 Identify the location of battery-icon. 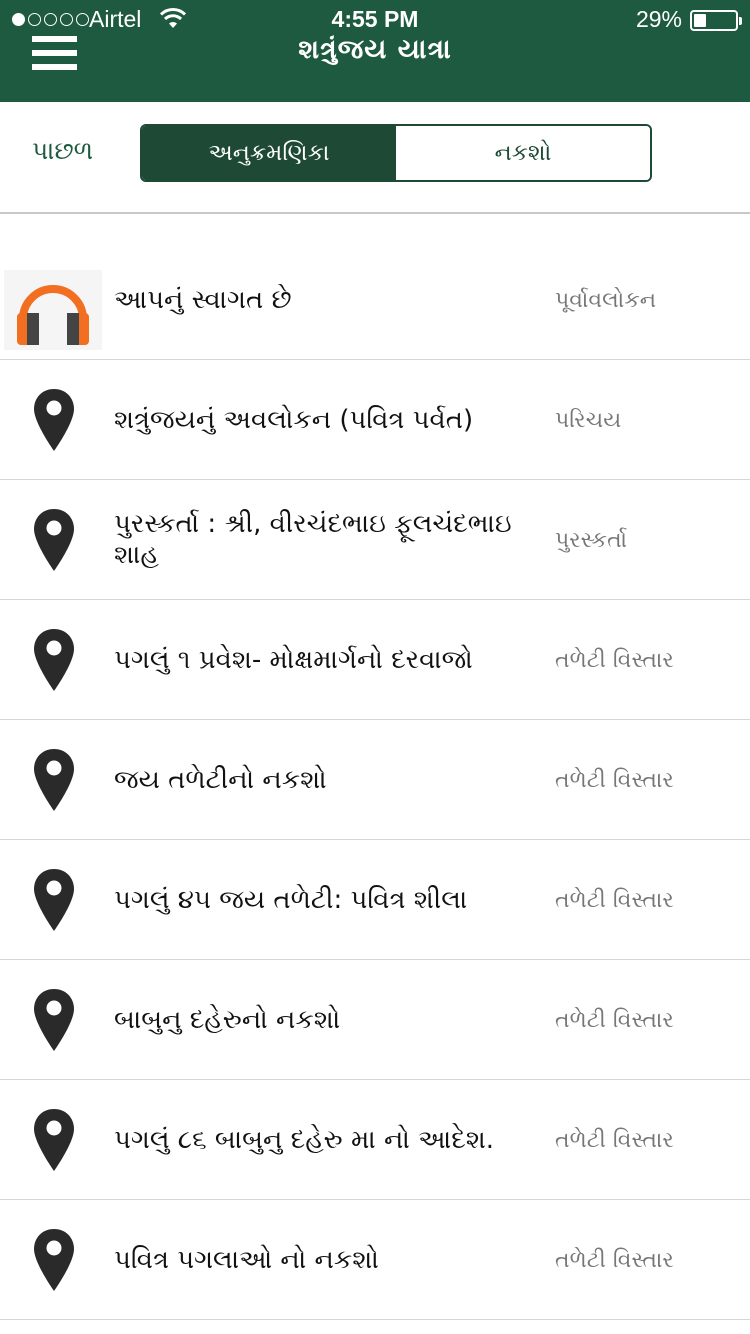
(716, 20).